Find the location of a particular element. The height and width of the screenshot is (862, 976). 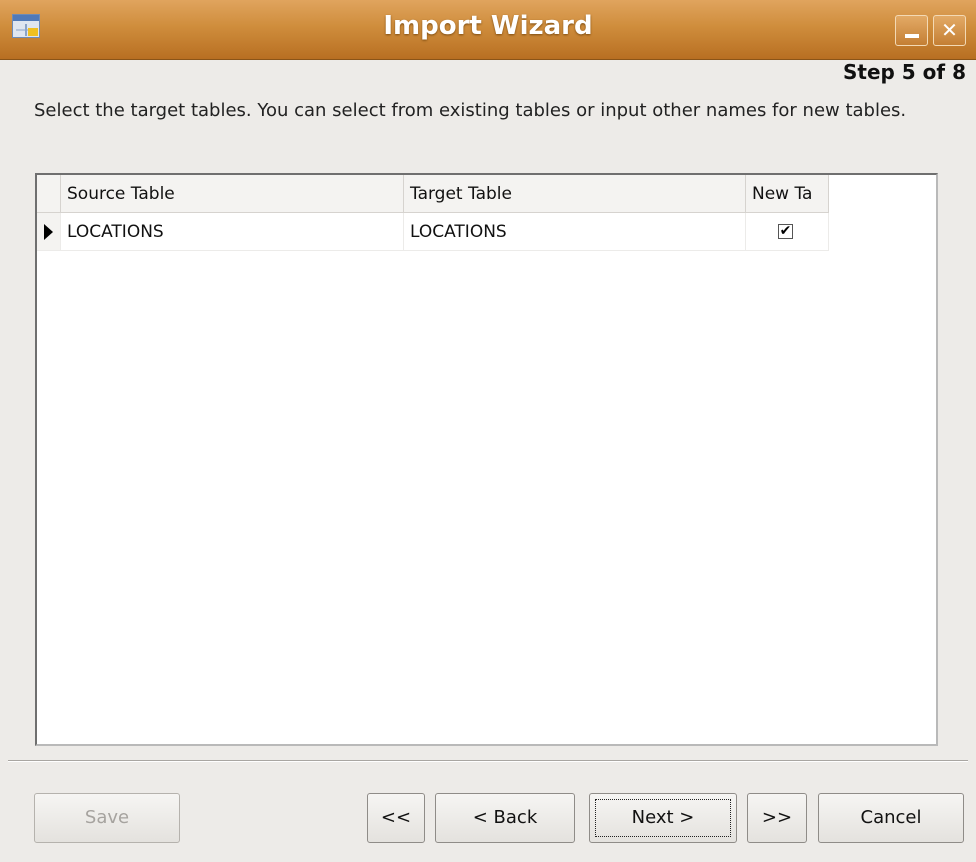

row-header-corner is located at coordinates (49, 194).